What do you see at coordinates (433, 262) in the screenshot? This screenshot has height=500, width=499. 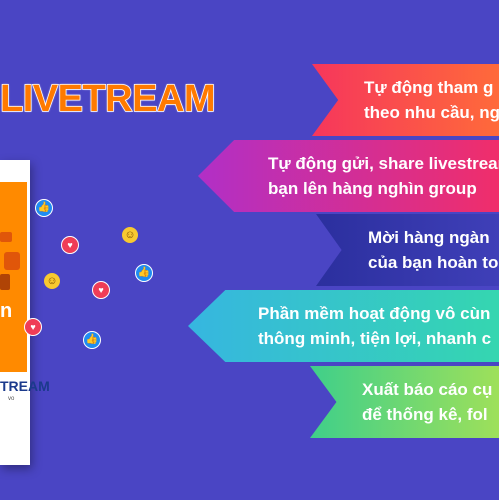 I see `feature-text: của bạn hoàn to` at bounding box center [433, 262].